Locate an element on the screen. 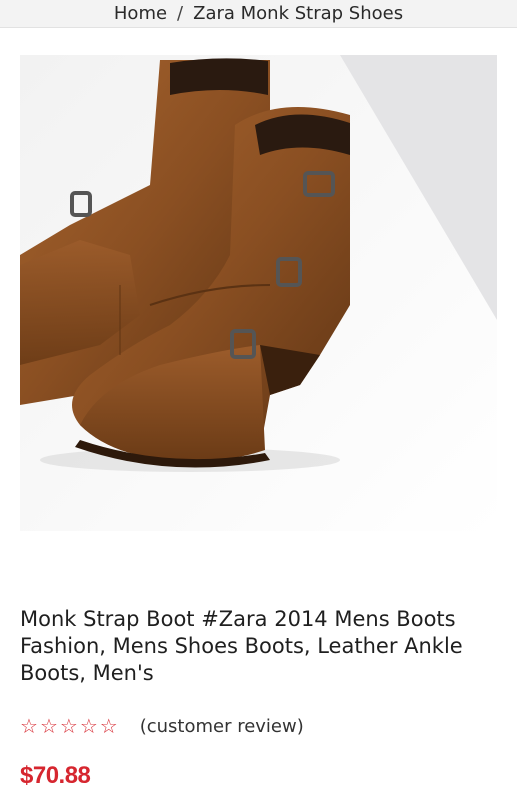 Image resolution: width=517 pixels, height=800 pixels. rating-row: ☆ ☆ ☆ ☆ ☆ (customer review) is located at coordinates (162, 726).